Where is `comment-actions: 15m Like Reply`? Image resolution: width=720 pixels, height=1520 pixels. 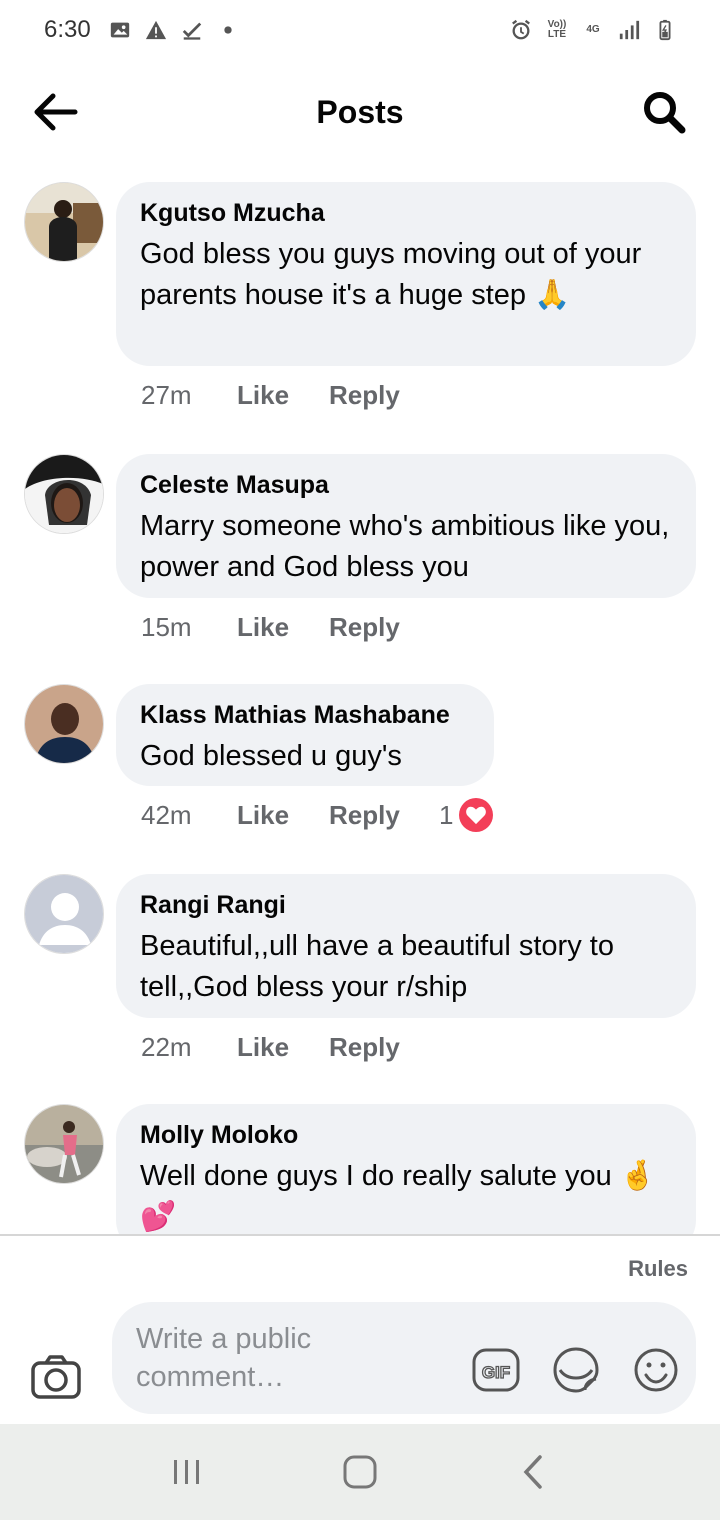 comment-actions: 15m Like Reply is located at coordinates (290, 627).